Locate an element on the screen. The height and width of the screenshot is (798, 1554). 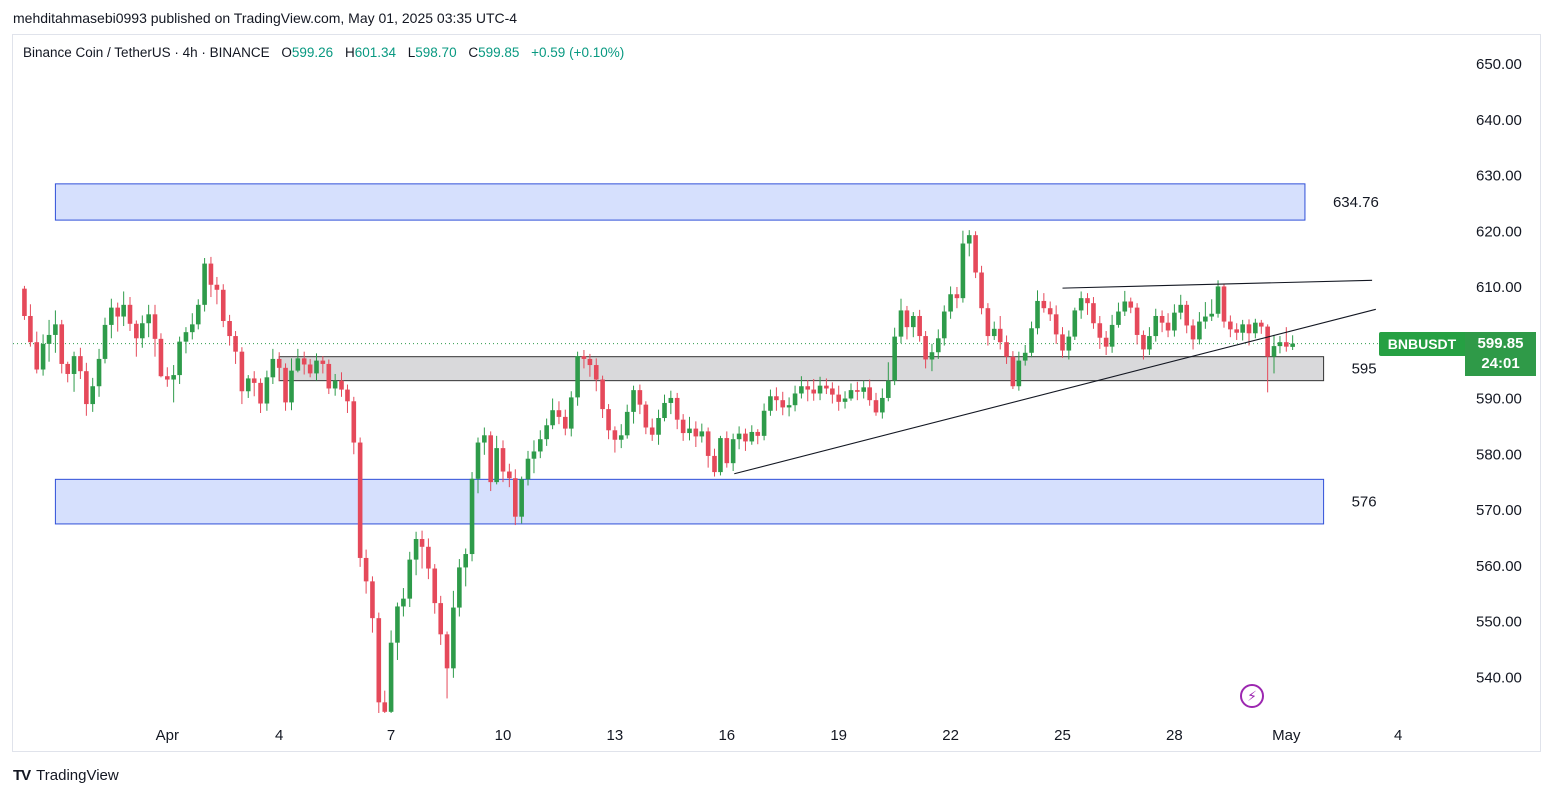
legend-low-value: 598.70 is located at coordinates (436, 52).